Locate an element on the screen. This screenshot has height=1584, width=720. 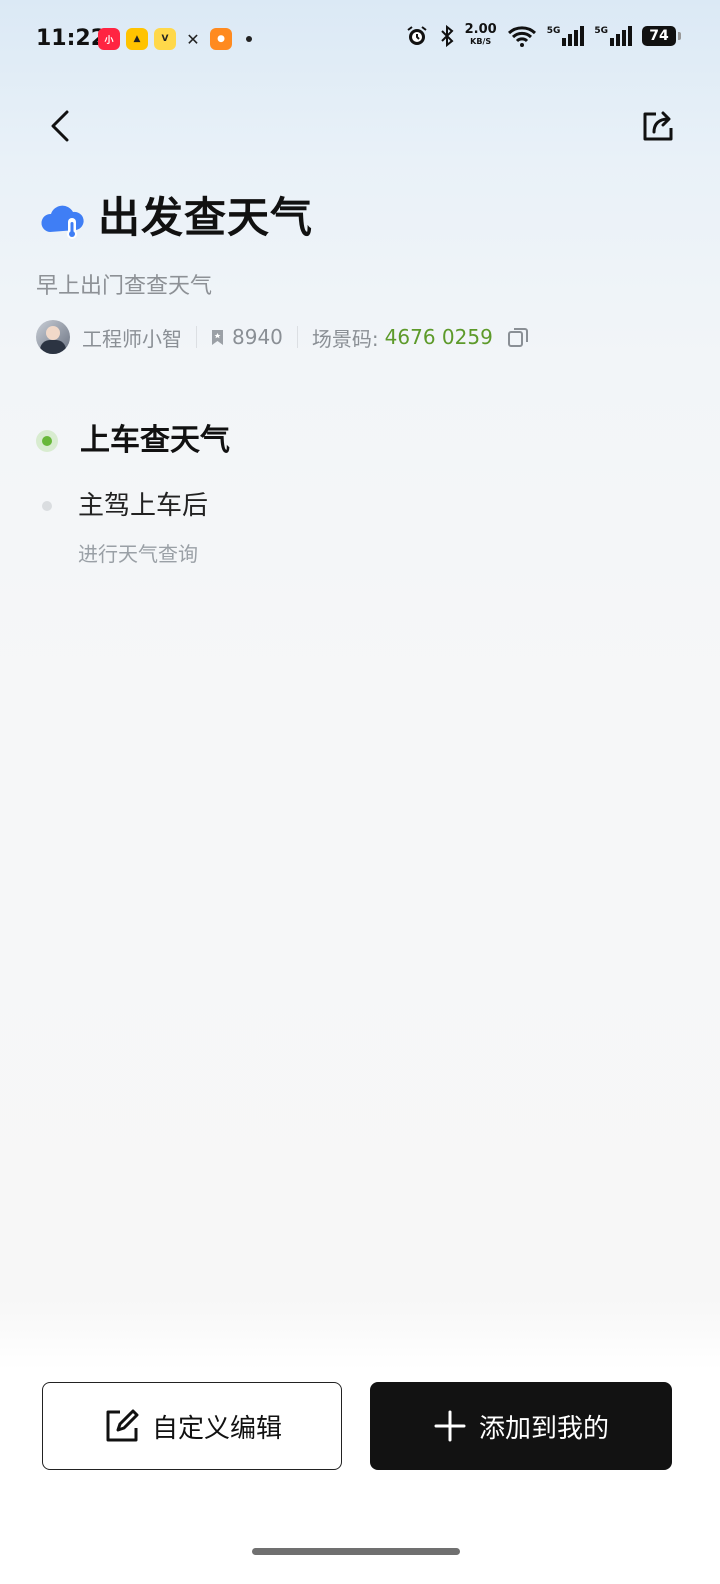
custom-edit-button: 自定义编辑 is located at coordinates (192, 1426).